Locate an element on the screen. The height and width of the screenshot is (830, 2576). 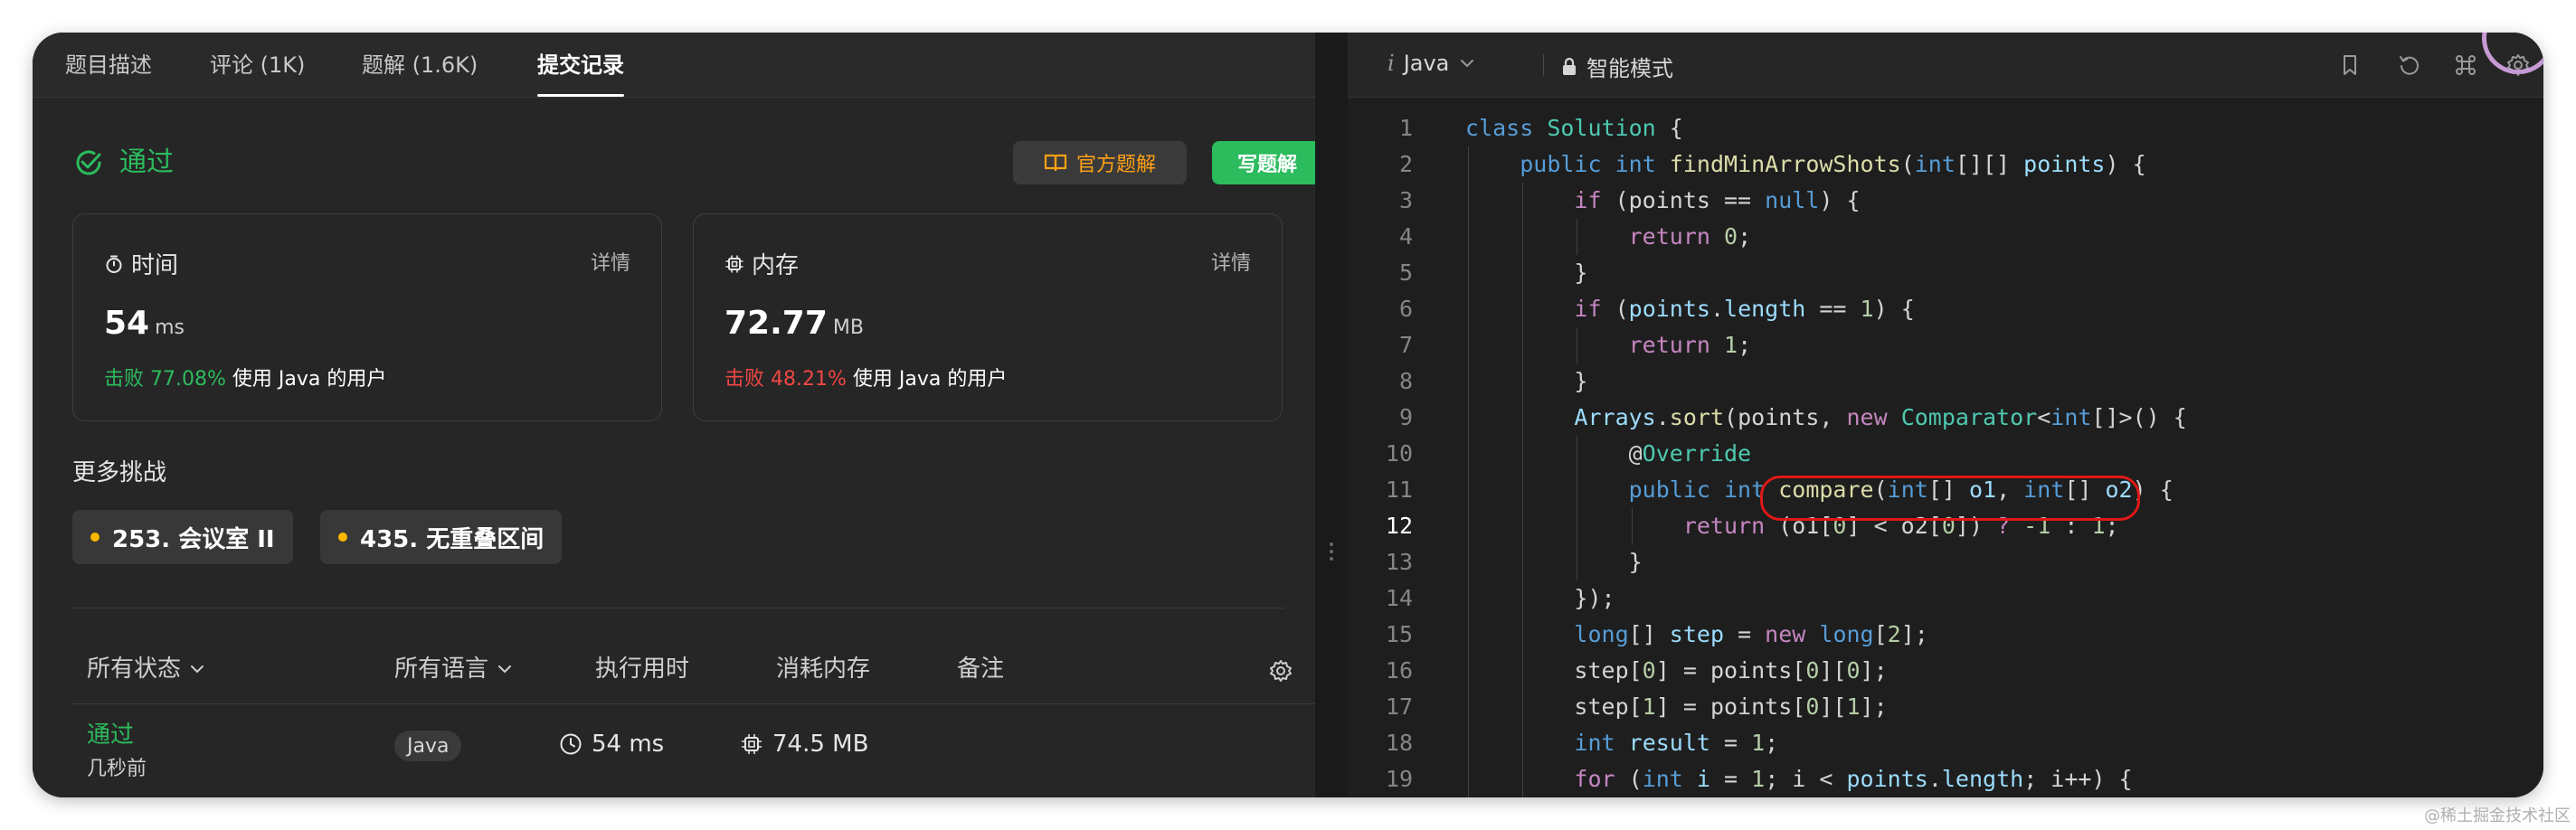
code-token: public is located at coordinates (1669, 490).